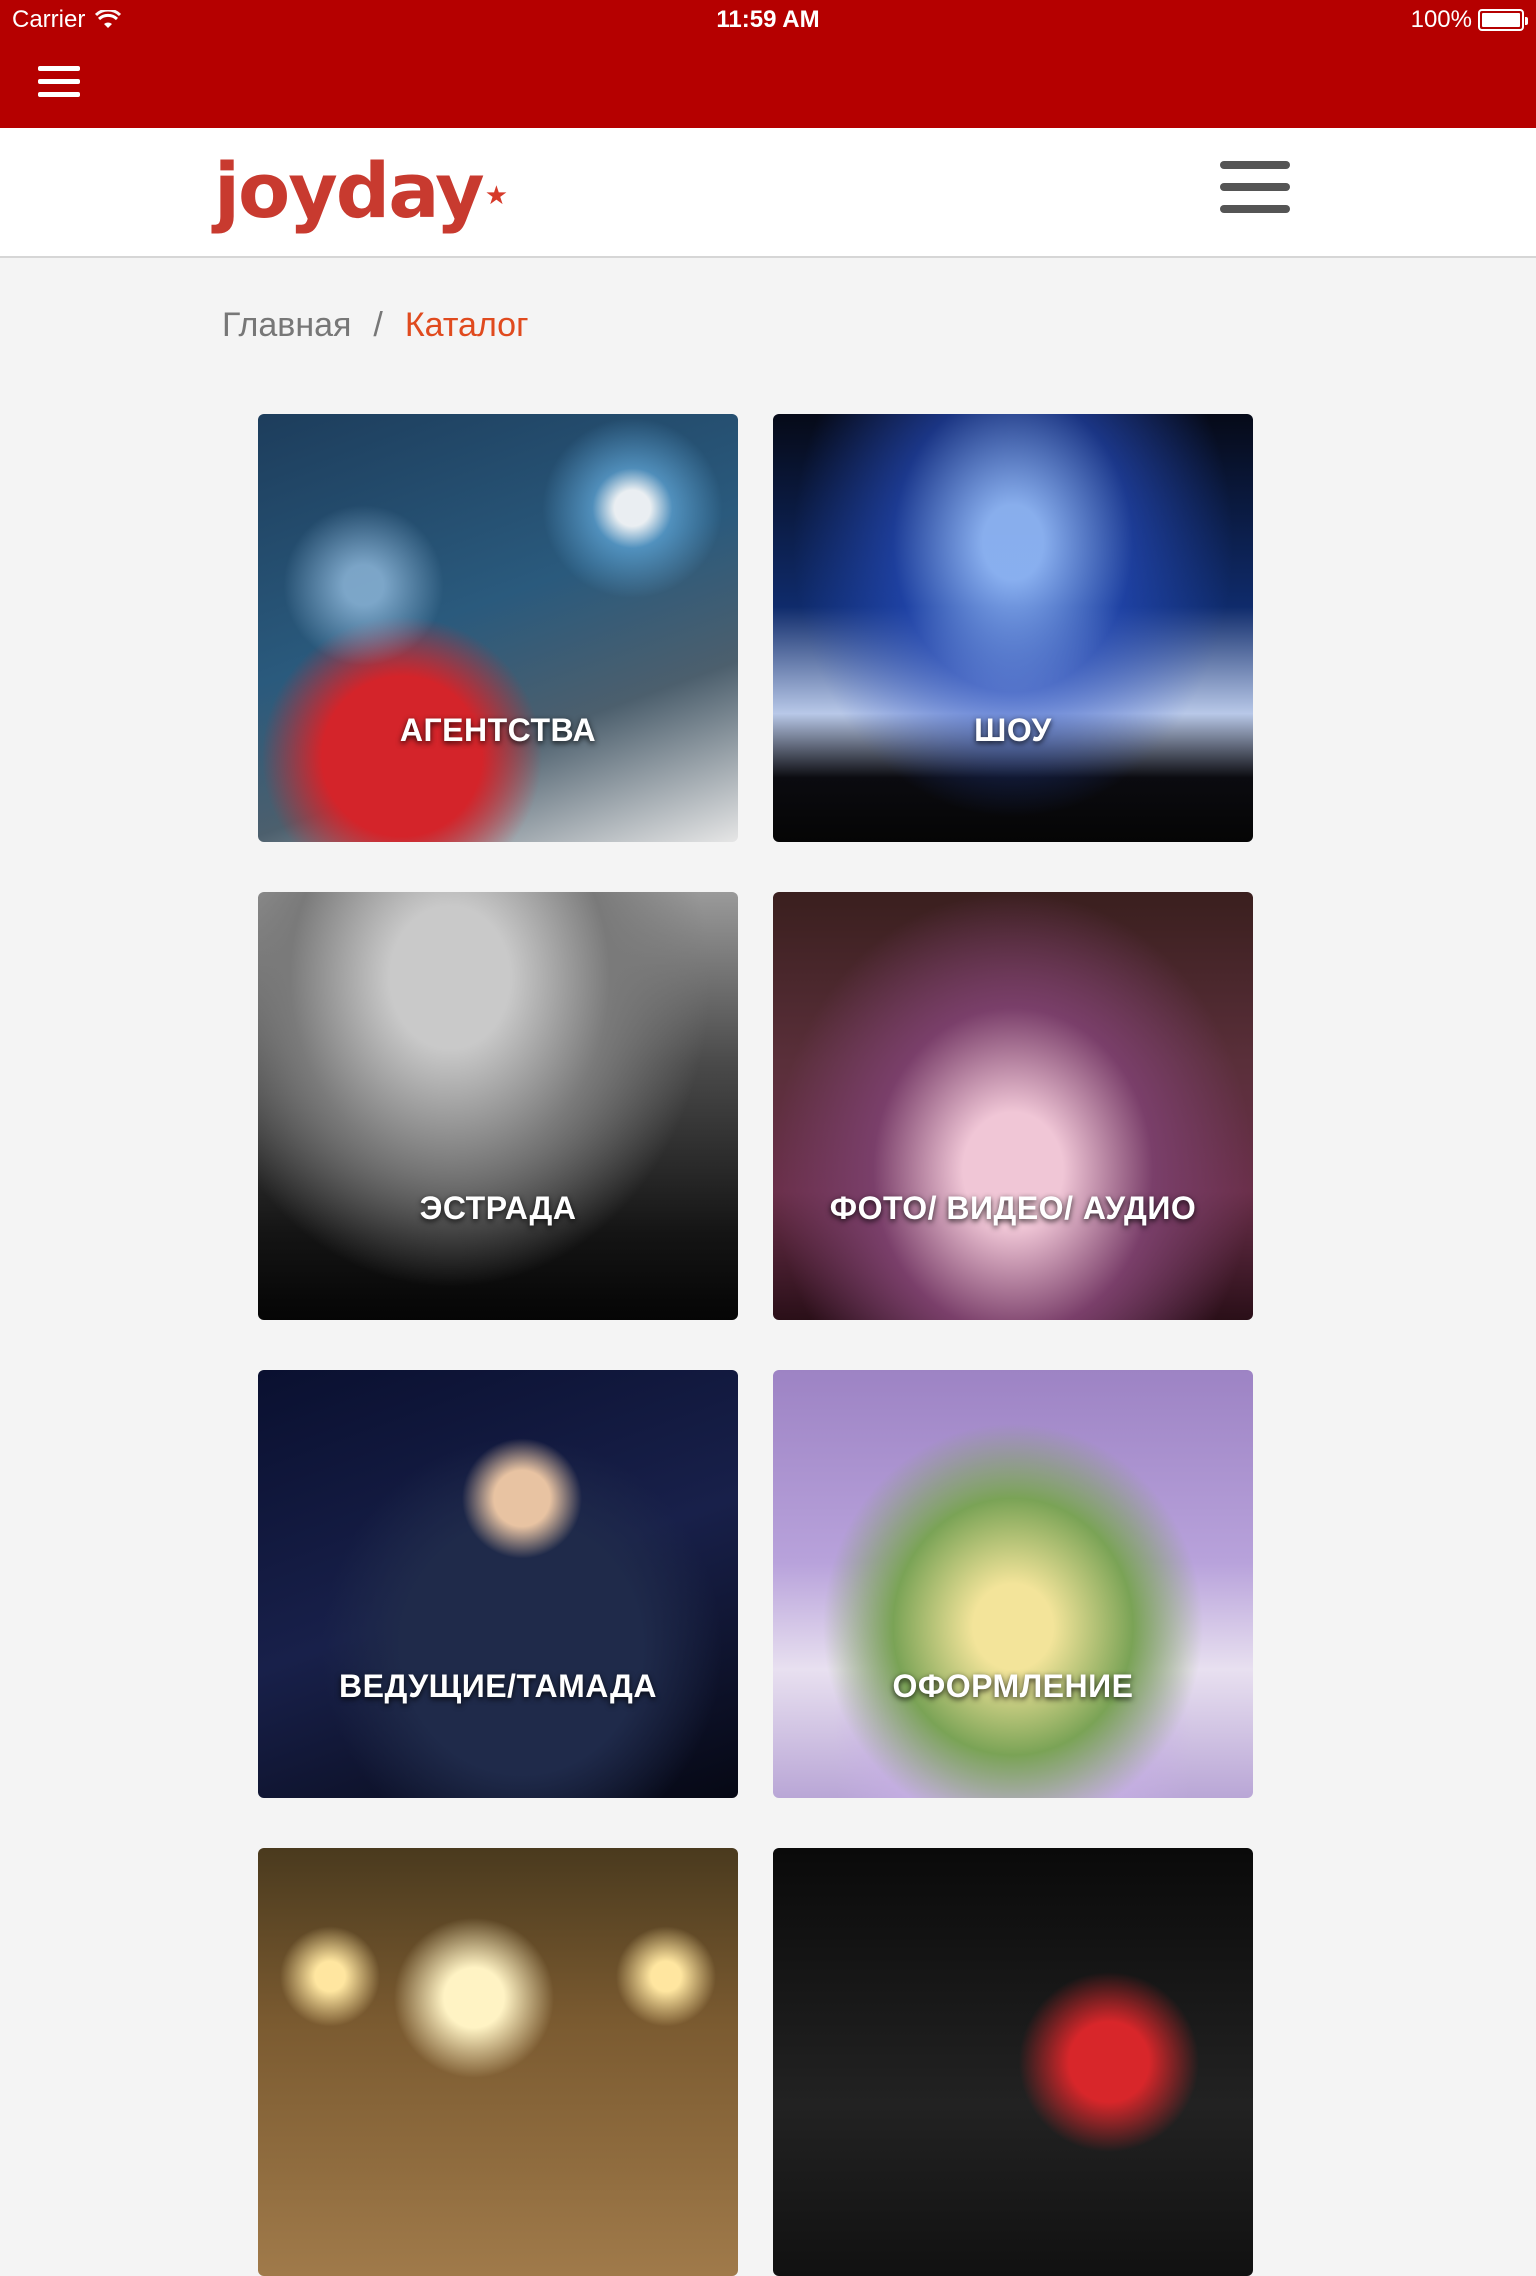 Image resolution: width=1536 pixels, height=2276 pixels. I want to click on logo-text: joyday, so click(349, 190).